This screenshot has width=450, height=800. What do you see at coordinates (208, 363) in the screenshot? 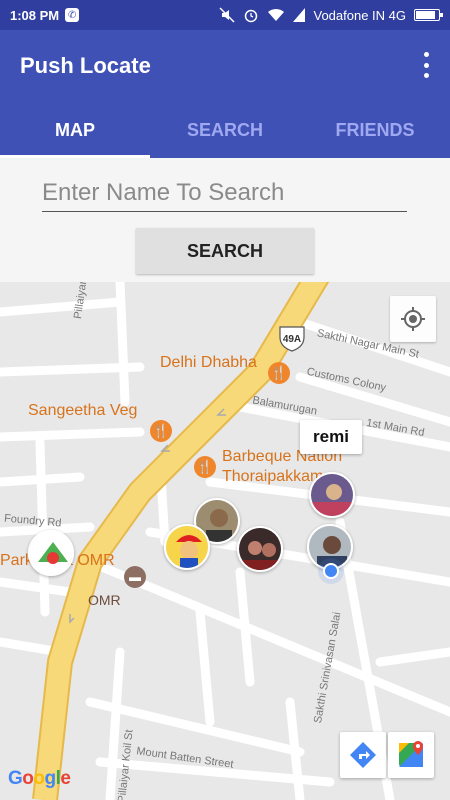
I see `place-label: Delhi Dhabha` at bounding box center [208, 363].